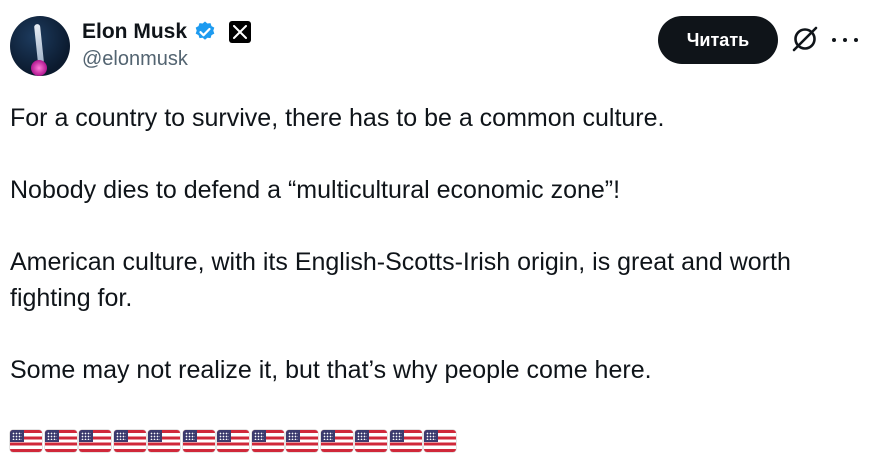 The width and height of the screenshot is (874, 460). I want to click on avatar, so click(40, 46).